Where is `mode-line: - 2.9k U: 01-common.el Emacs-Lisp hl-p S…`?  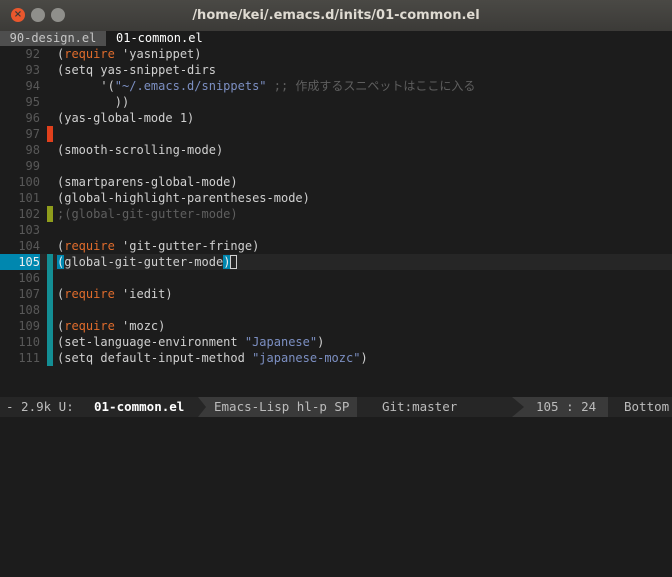 mode-line: - 2.9k U: 01-common.el Emacs-Lisp hl-p S… is located at coordinates (336, 407).